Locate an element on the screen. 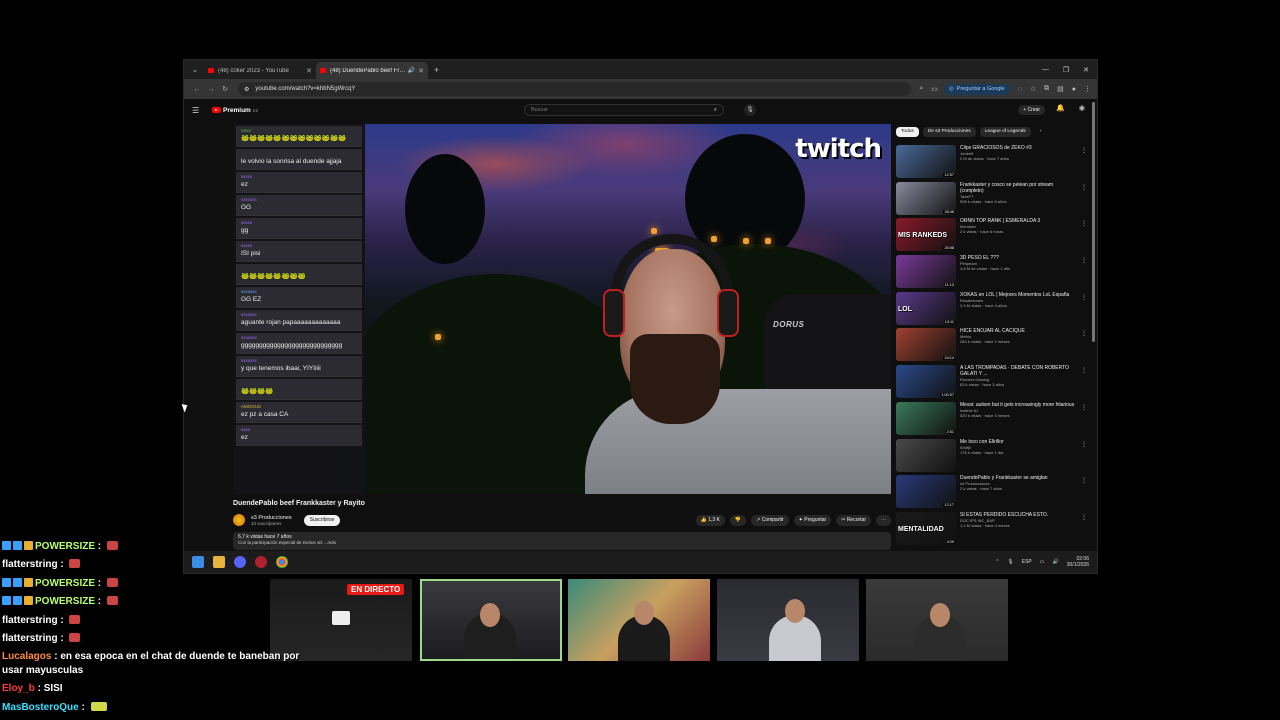  minimize-icon: — is located at coordinates (1045, 70).